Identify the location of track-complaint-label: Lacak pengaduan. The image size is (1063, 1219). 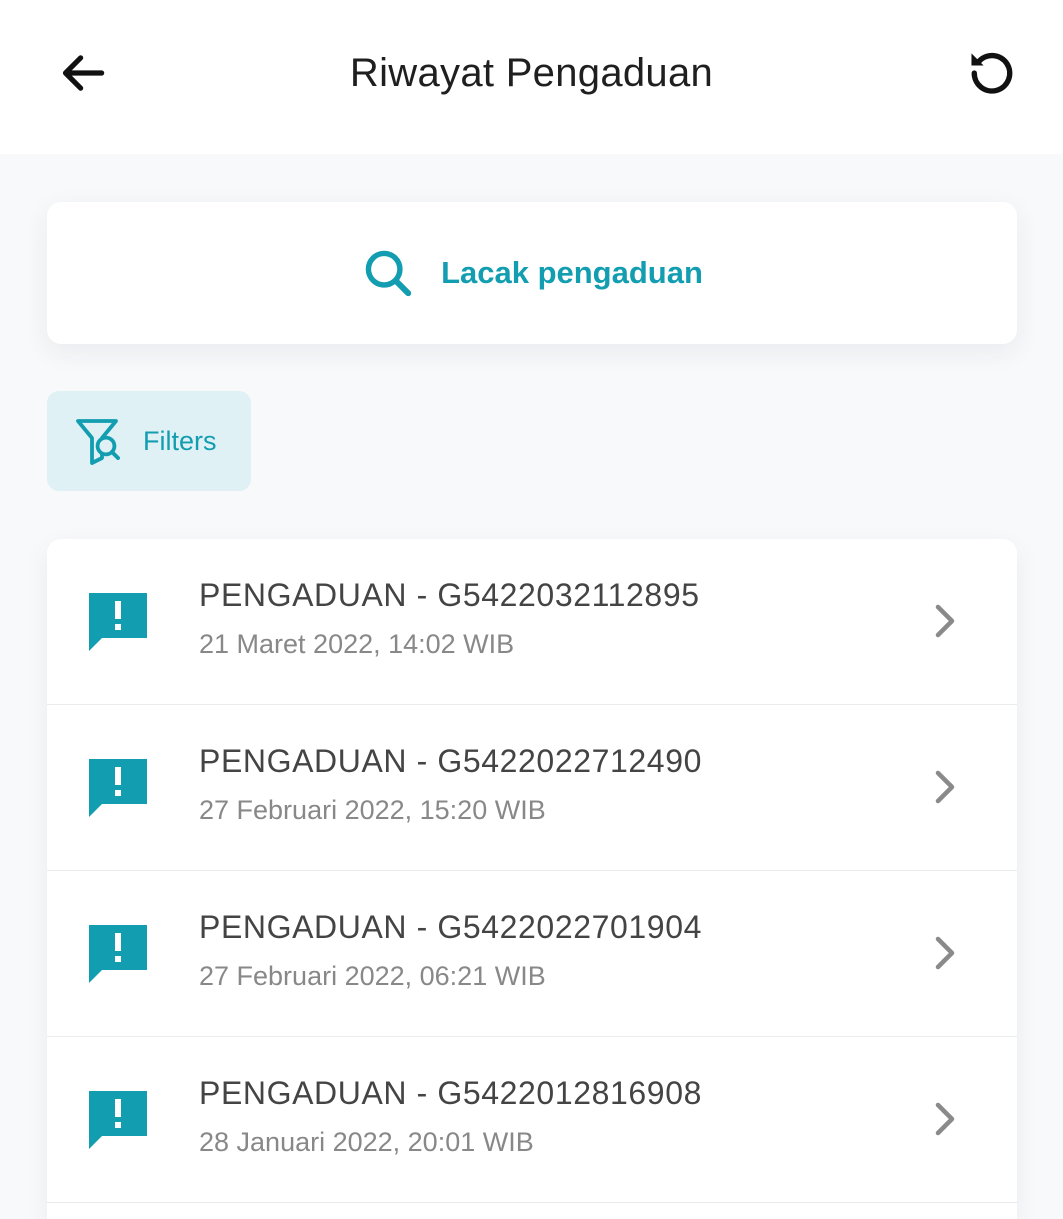
(572, 272).